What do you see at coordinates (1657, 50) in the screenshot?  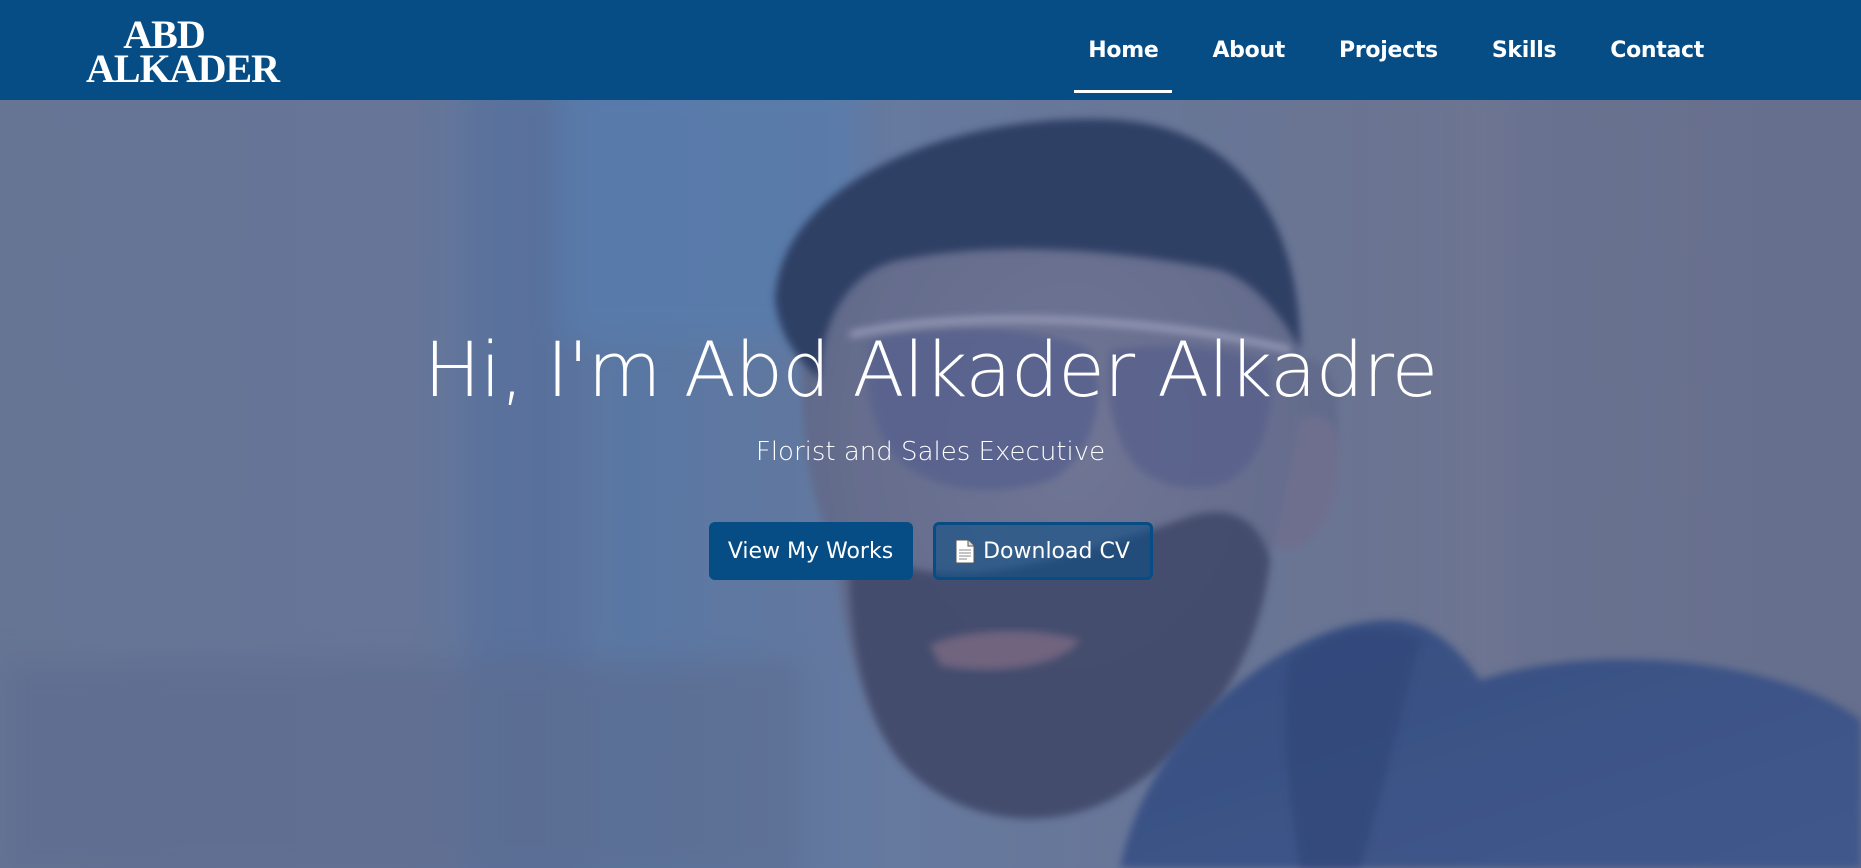 I see `nav-link-contact: Contact` at bounding box center [1657, 50].